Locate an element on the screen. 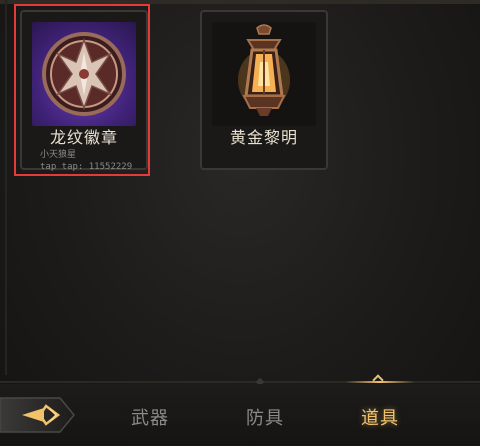  item-name: 黄金黎明 is located at coordinates (263, 137).